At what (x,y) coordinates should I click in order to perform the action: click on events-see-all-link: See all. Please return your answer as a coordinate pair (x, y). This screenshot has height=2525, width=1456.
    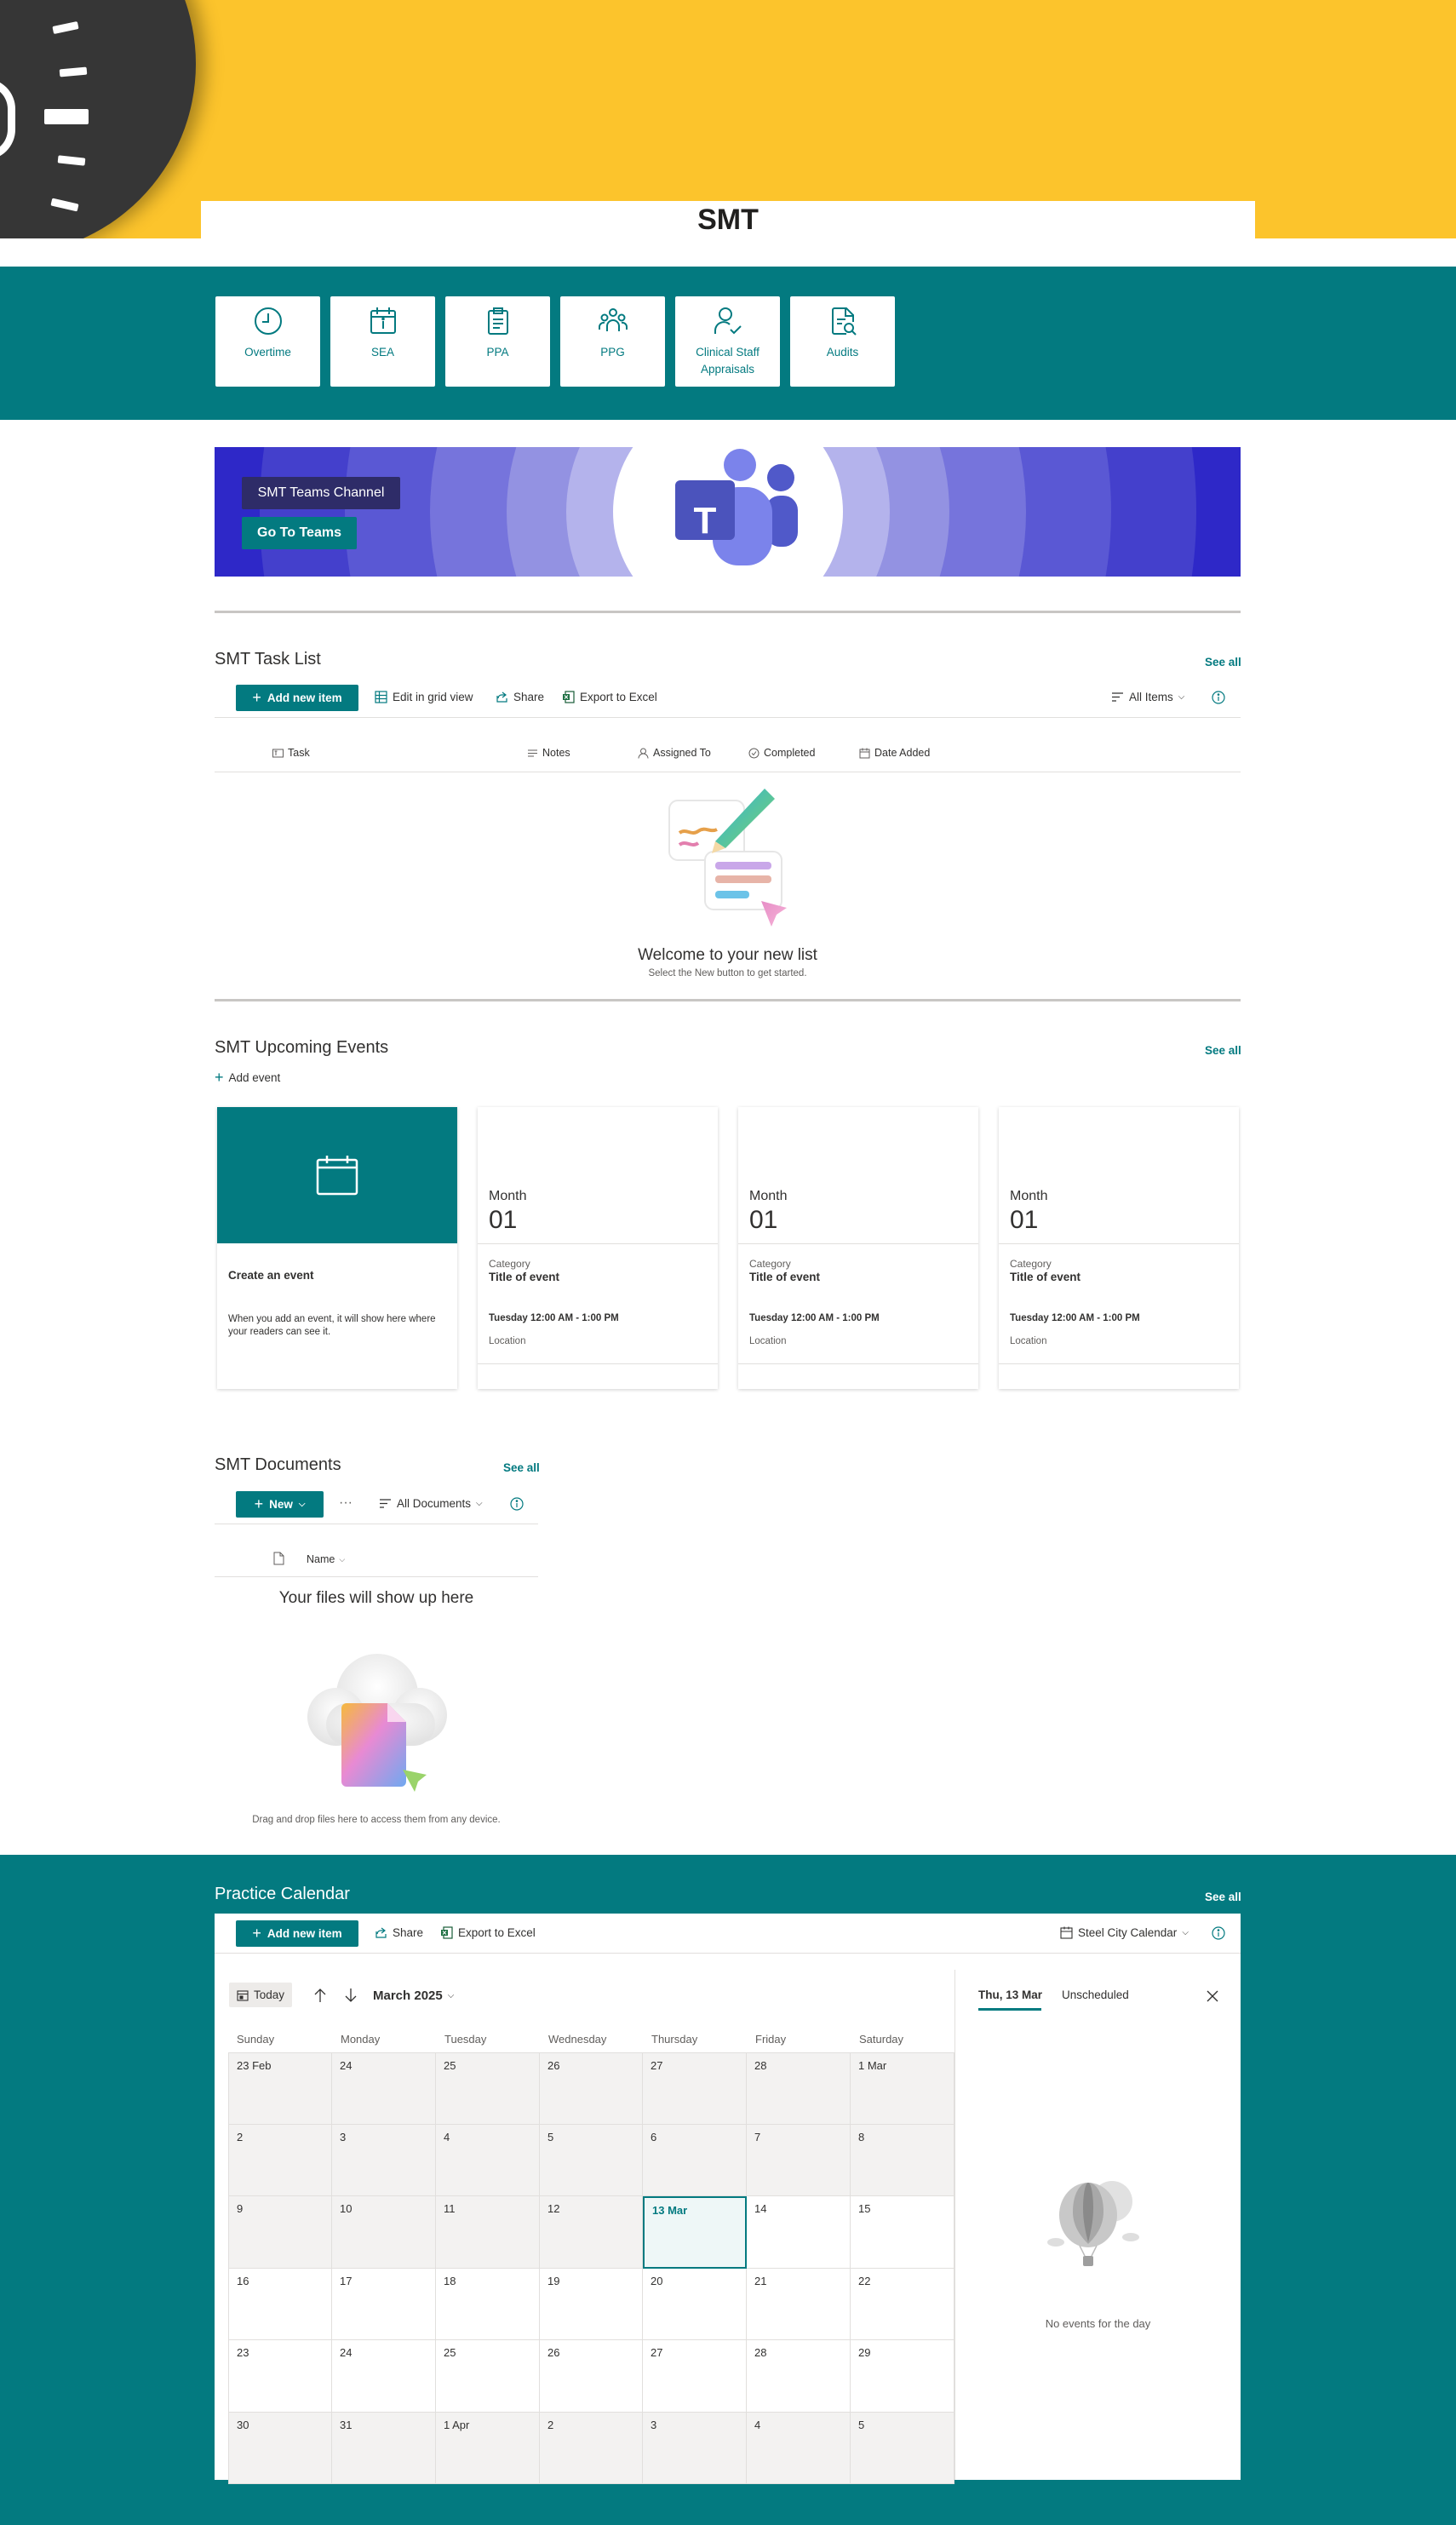
    Looking at the image, I should click on (1223, 1050).